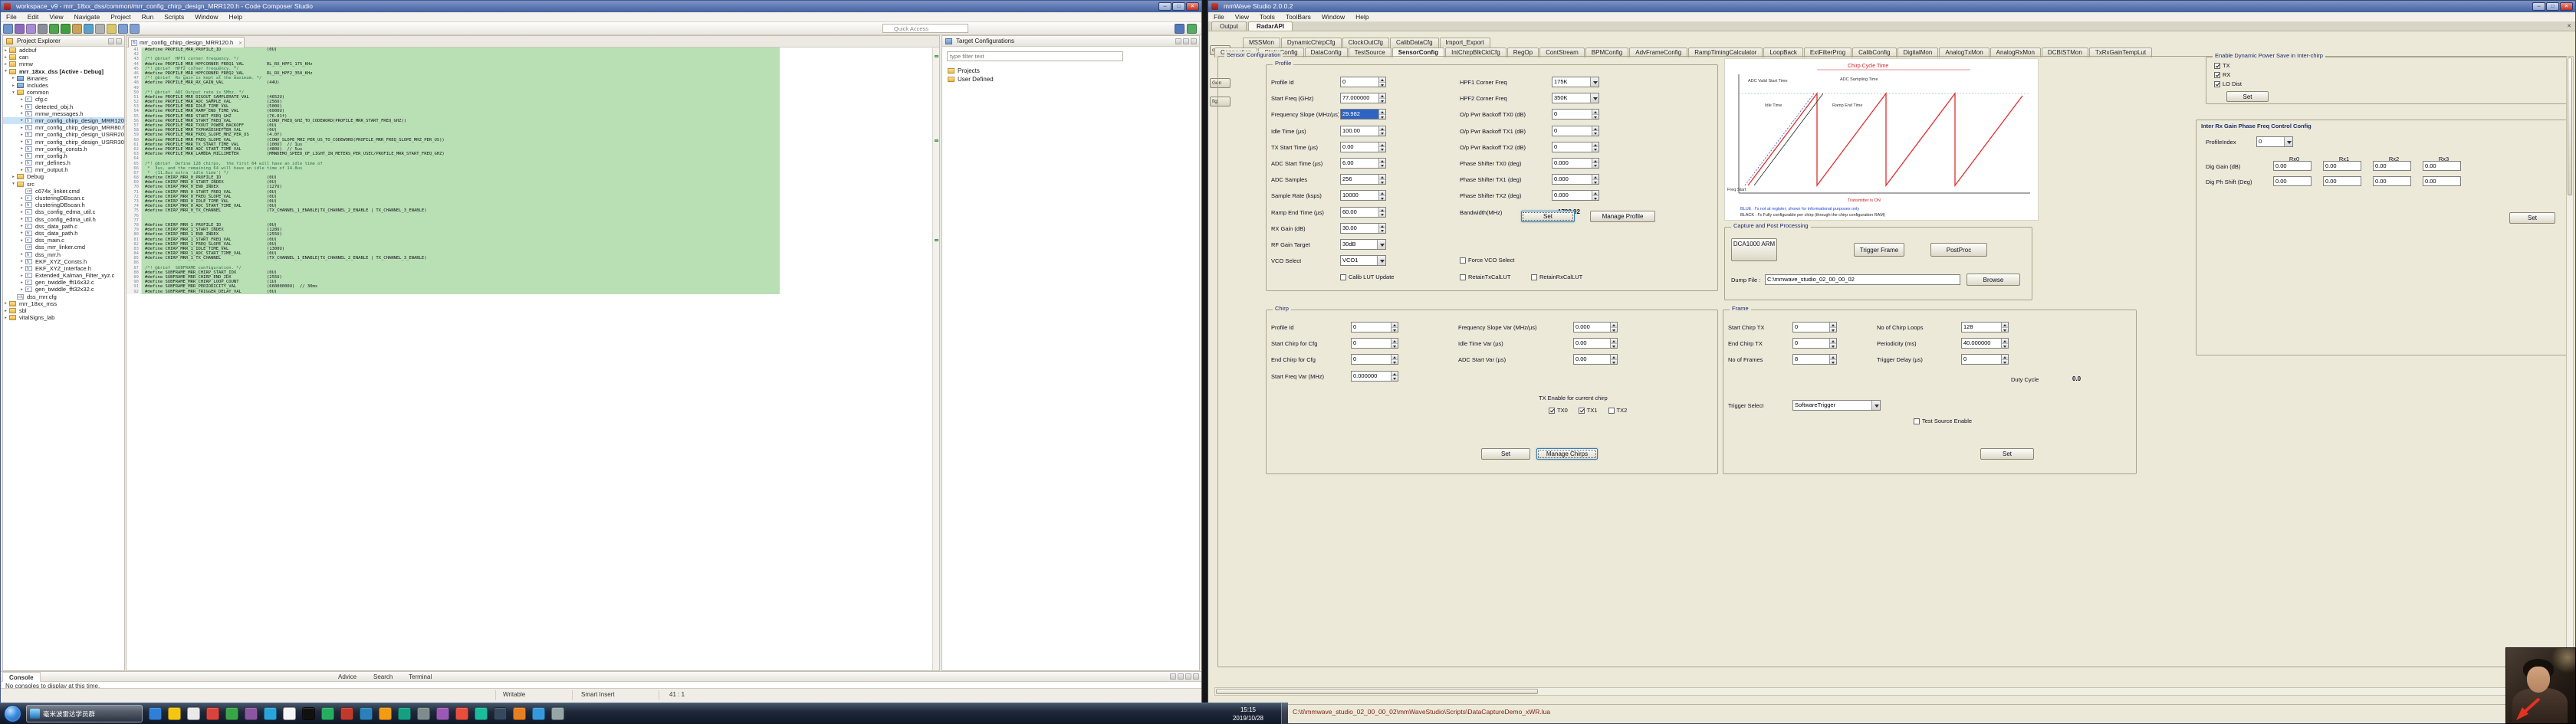 The width and height of the screenshot is (2576, 724). I want to click on tree-item: ▸ mrr_18xx_mss, so click(63, 303).